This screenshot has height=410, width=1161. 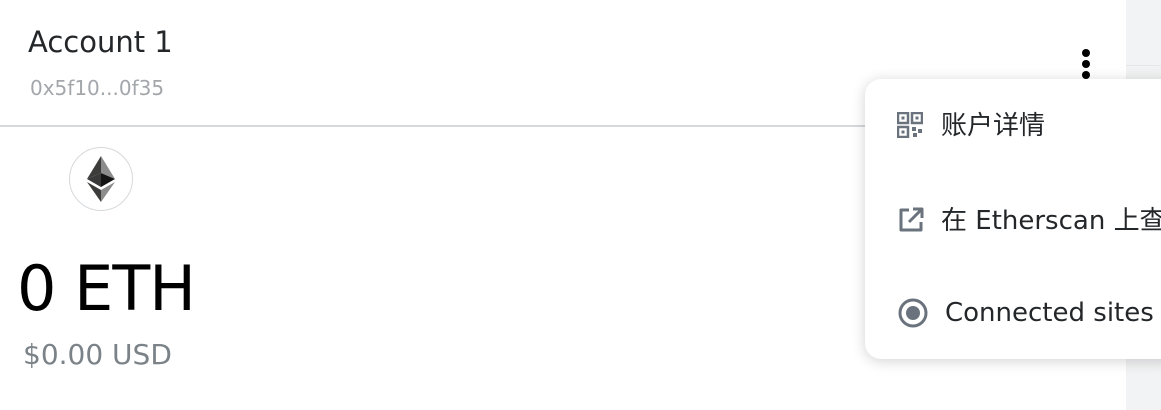 I want to click on account-options-button, so click(x=1086, y=64).